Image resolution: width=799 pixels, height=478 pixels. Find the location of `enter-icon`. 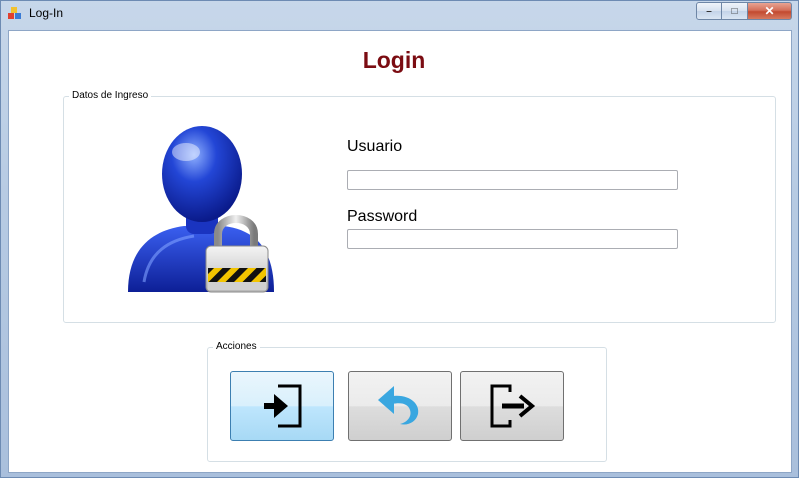

enter-icon is located at coordinates (283, 406).